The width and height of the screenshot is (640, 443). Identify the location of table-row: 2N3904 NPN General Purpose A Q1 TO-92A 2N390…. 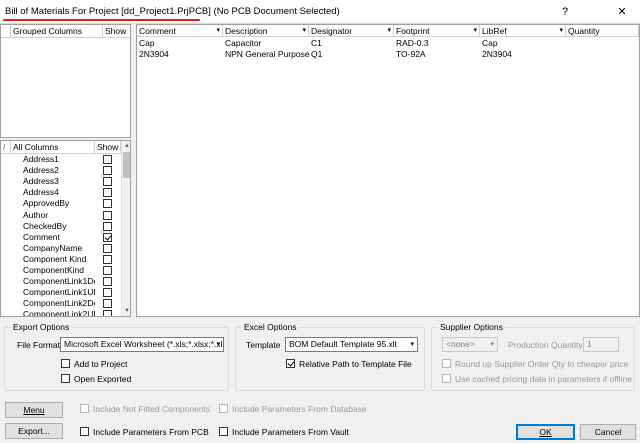
(388, 54).